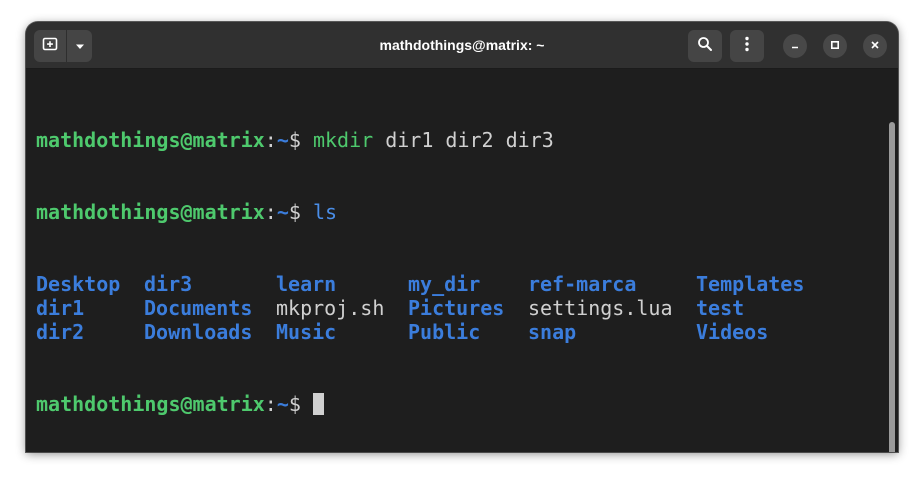 This screenshot has width=924, height=479. What do you see at coordinates (60, 332) in the screenshot?
I see `ls-directory-entry: dir2` at bounding box center [60, 332].